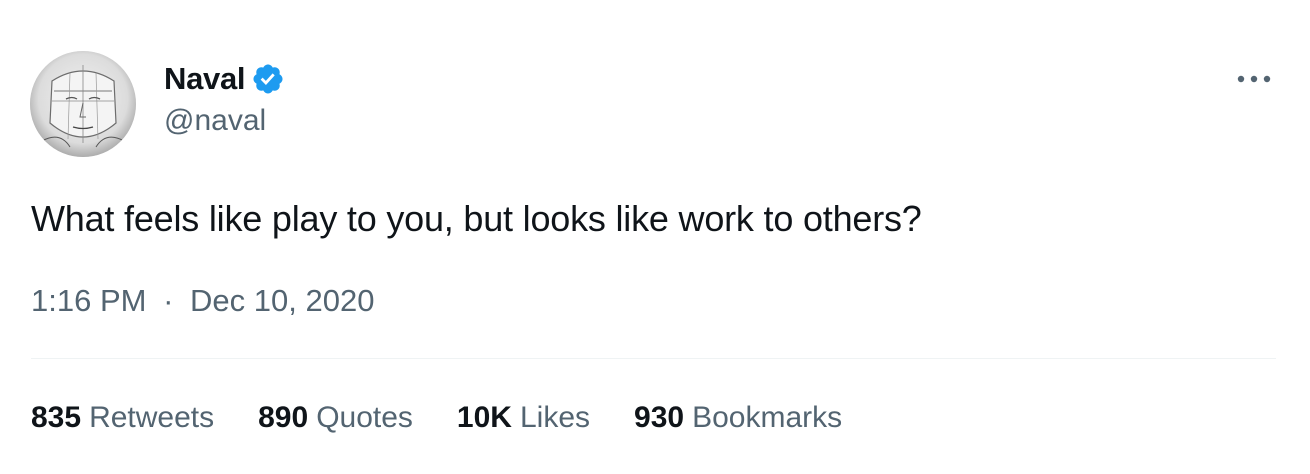  Describe the element at coordinates (282, 300) in the screenshot. I see `tweet-date: Dec 10, 2020` at that location.